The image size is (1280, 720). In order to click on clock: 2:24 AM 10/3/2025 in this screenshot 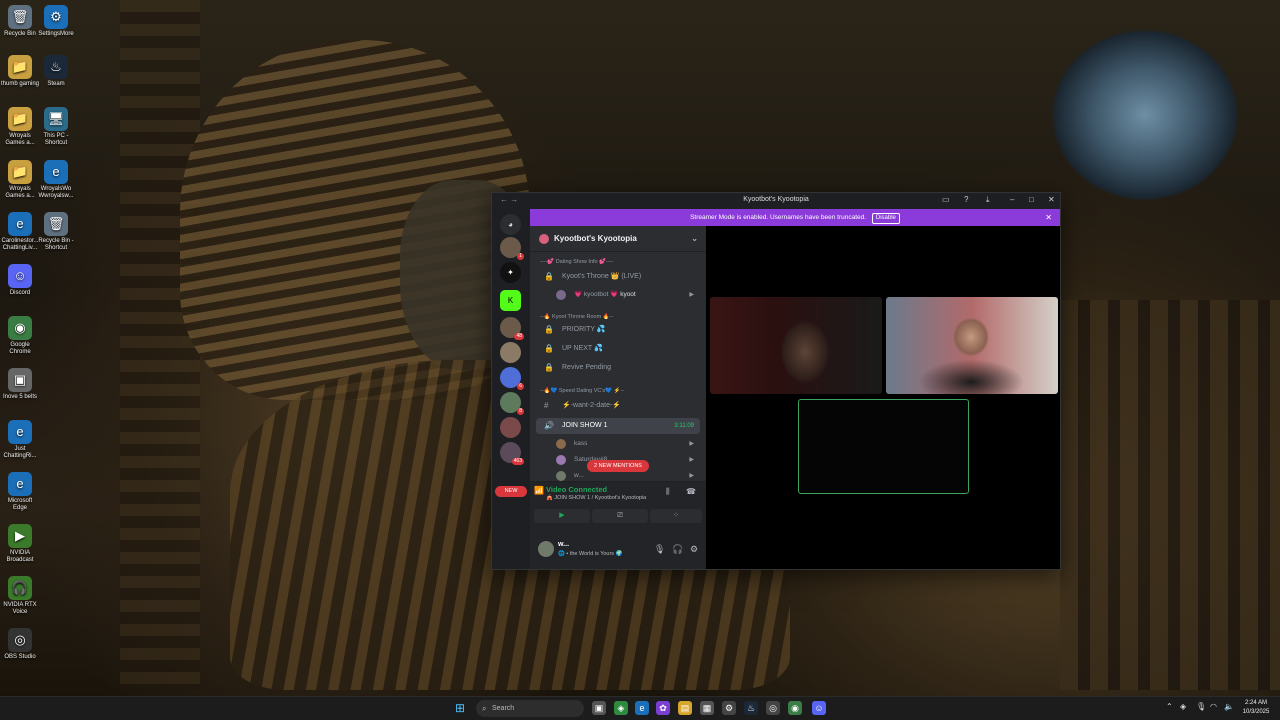, I will do `click(1256, 708)`.